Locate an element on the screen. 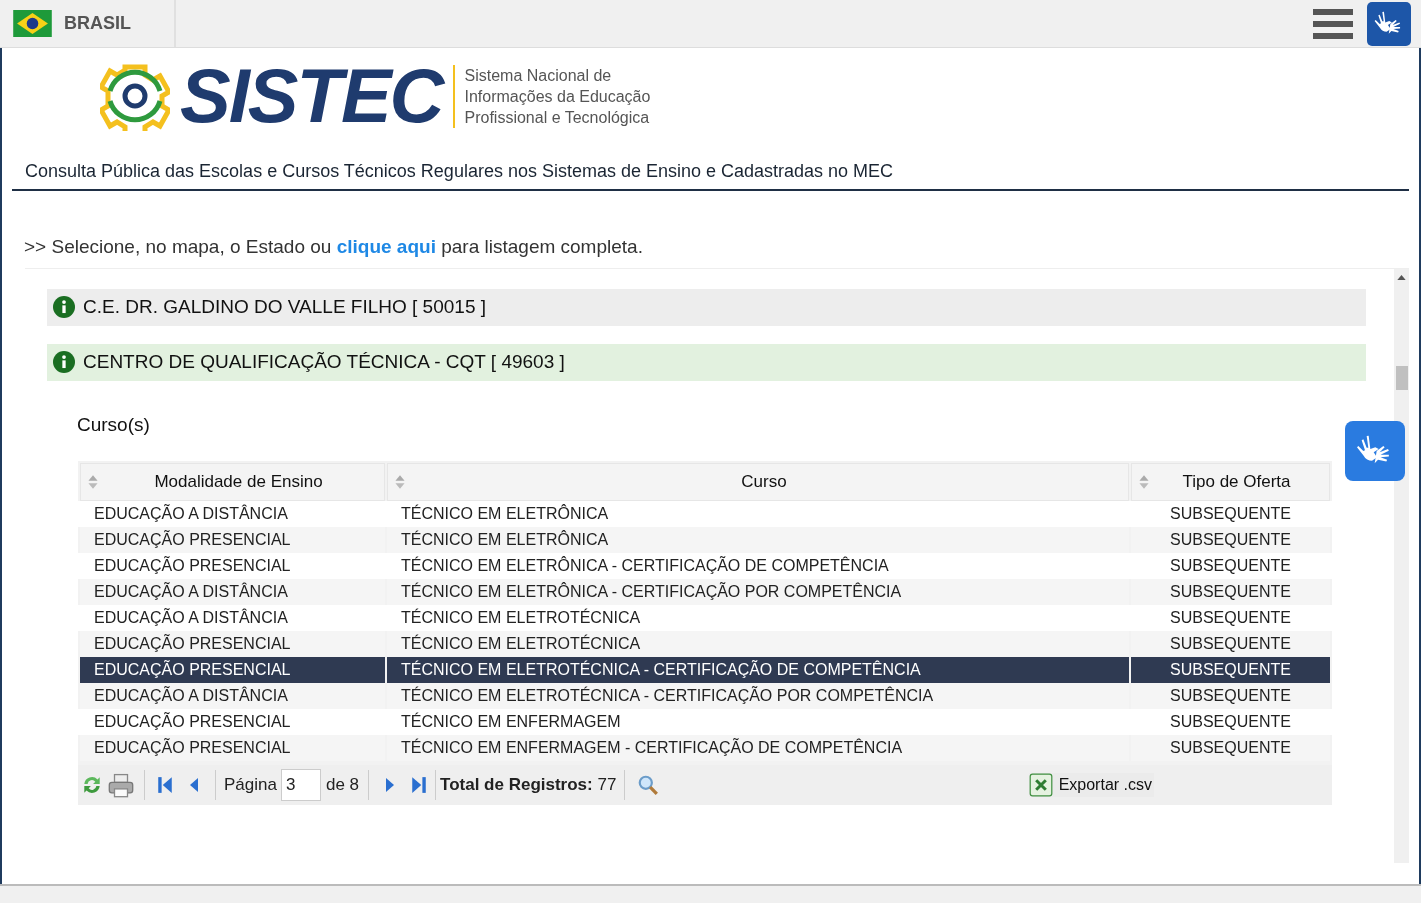 Image resolution: width=1421 pixels, height=903 pixels. previous-page-icon is located at coordinates (194, 785).